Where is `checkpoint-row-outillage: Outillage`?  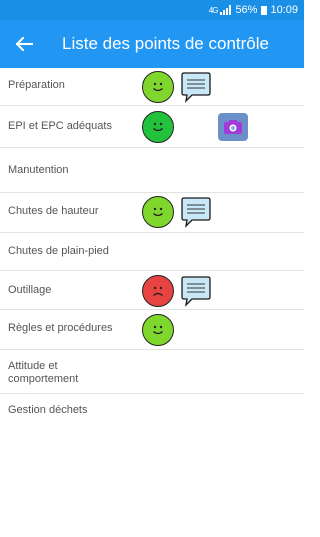
checkpoint-row-outillage: Outillage is located at coordinates (152, 290).